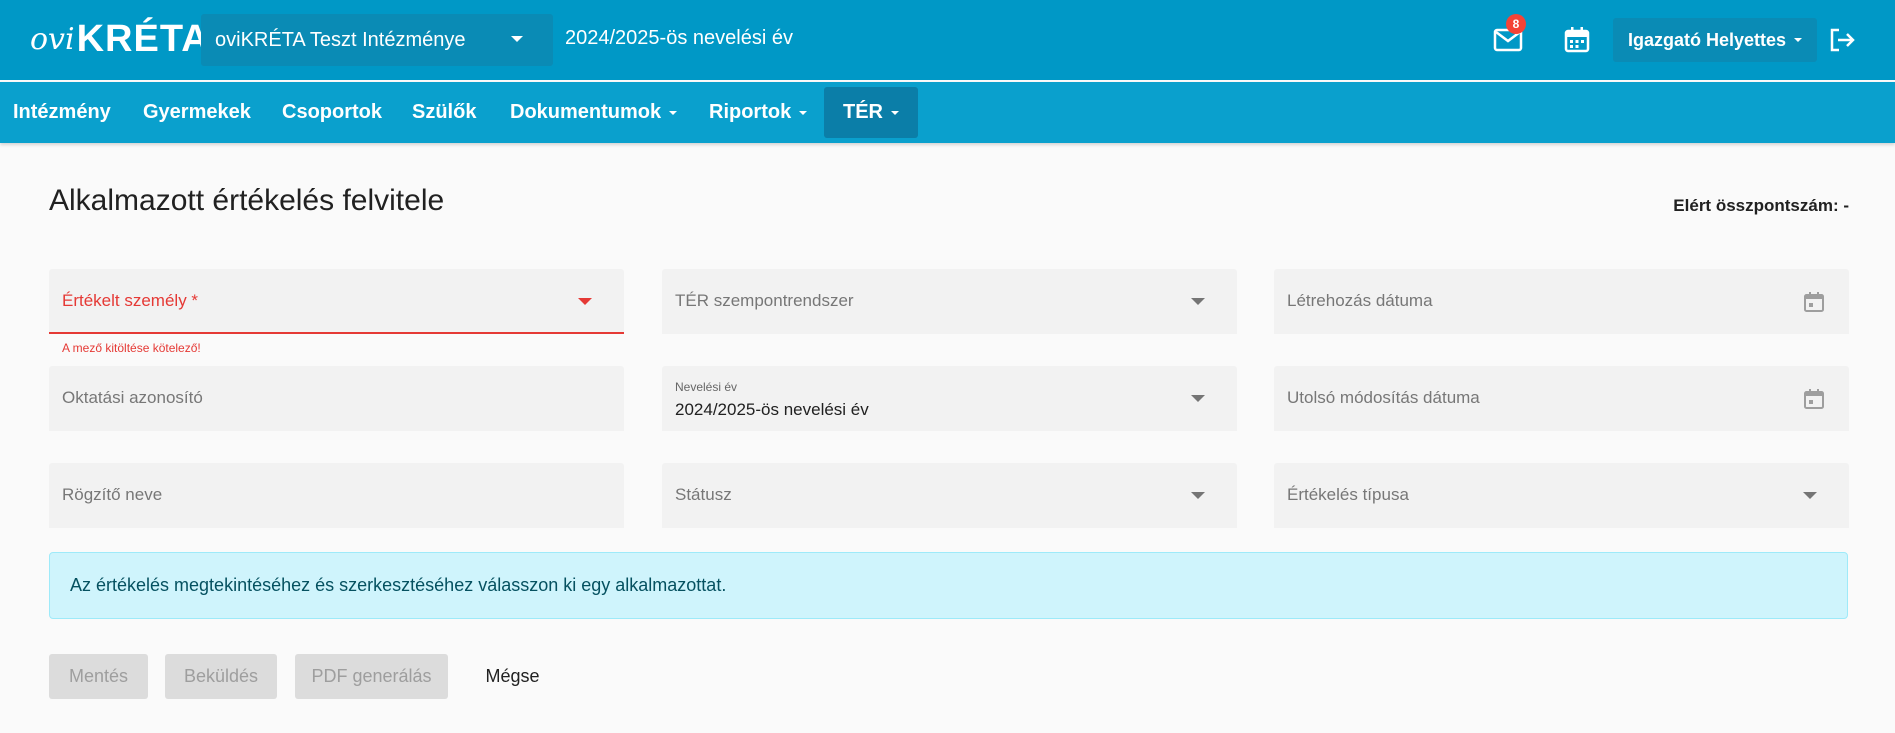 Image resolution: width=1895 pixels, height=733 pixels. What do you see at coordinates (764, 300) in the screenshot?
I see `field-label: TÉR szempontrendszer` at bounding box center [764, 300].